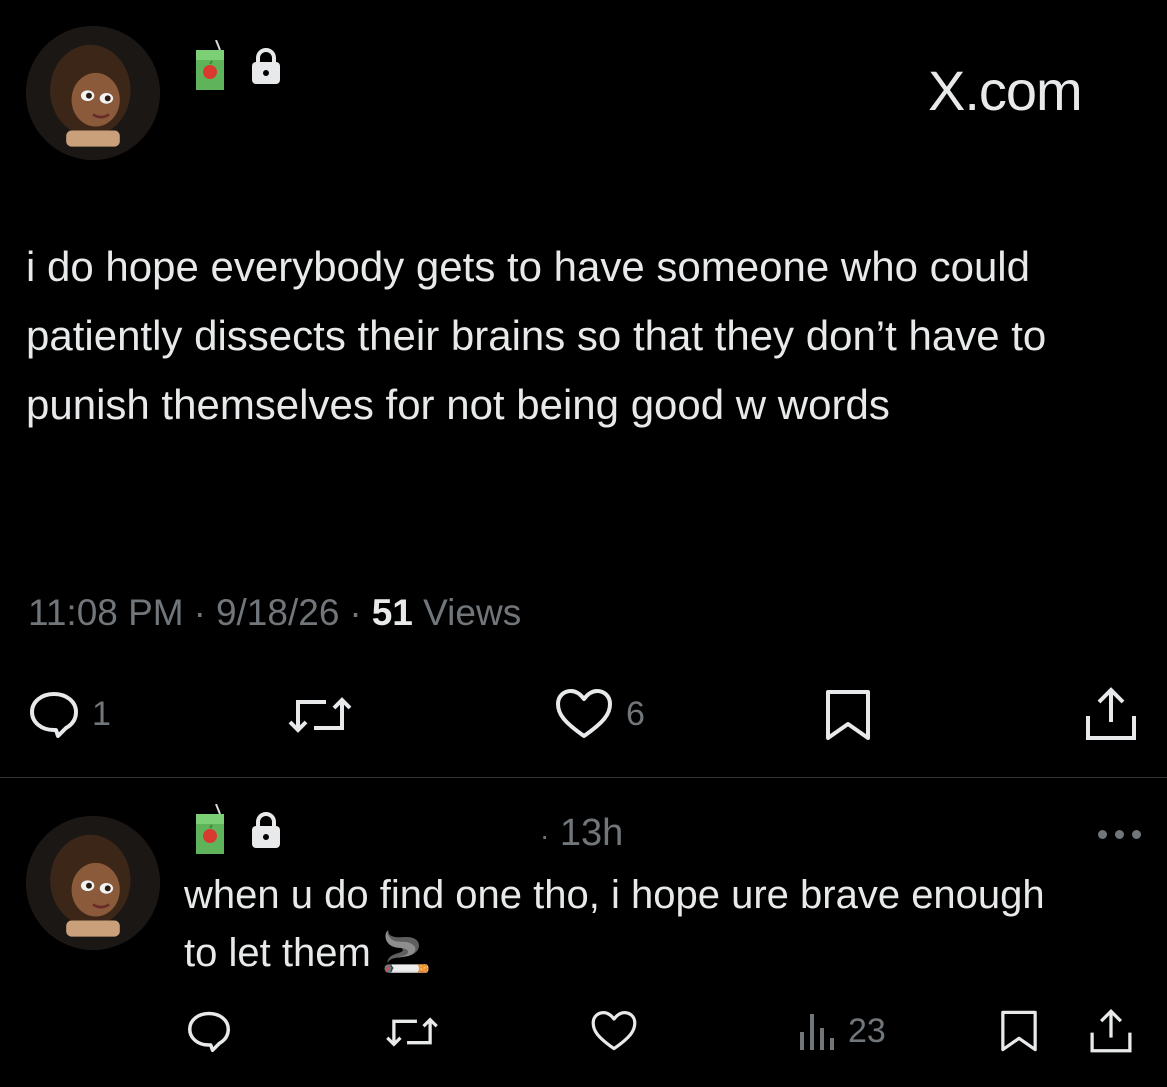 This screenshot has width=1167, height=1087. Describe the element at coordinates (277, 613) in the screenshot. I see `tweet-date: 9/18/26` at that location.